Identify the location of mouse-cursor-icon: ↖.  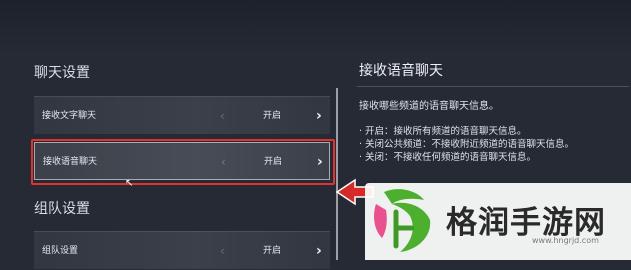
(129, 183).